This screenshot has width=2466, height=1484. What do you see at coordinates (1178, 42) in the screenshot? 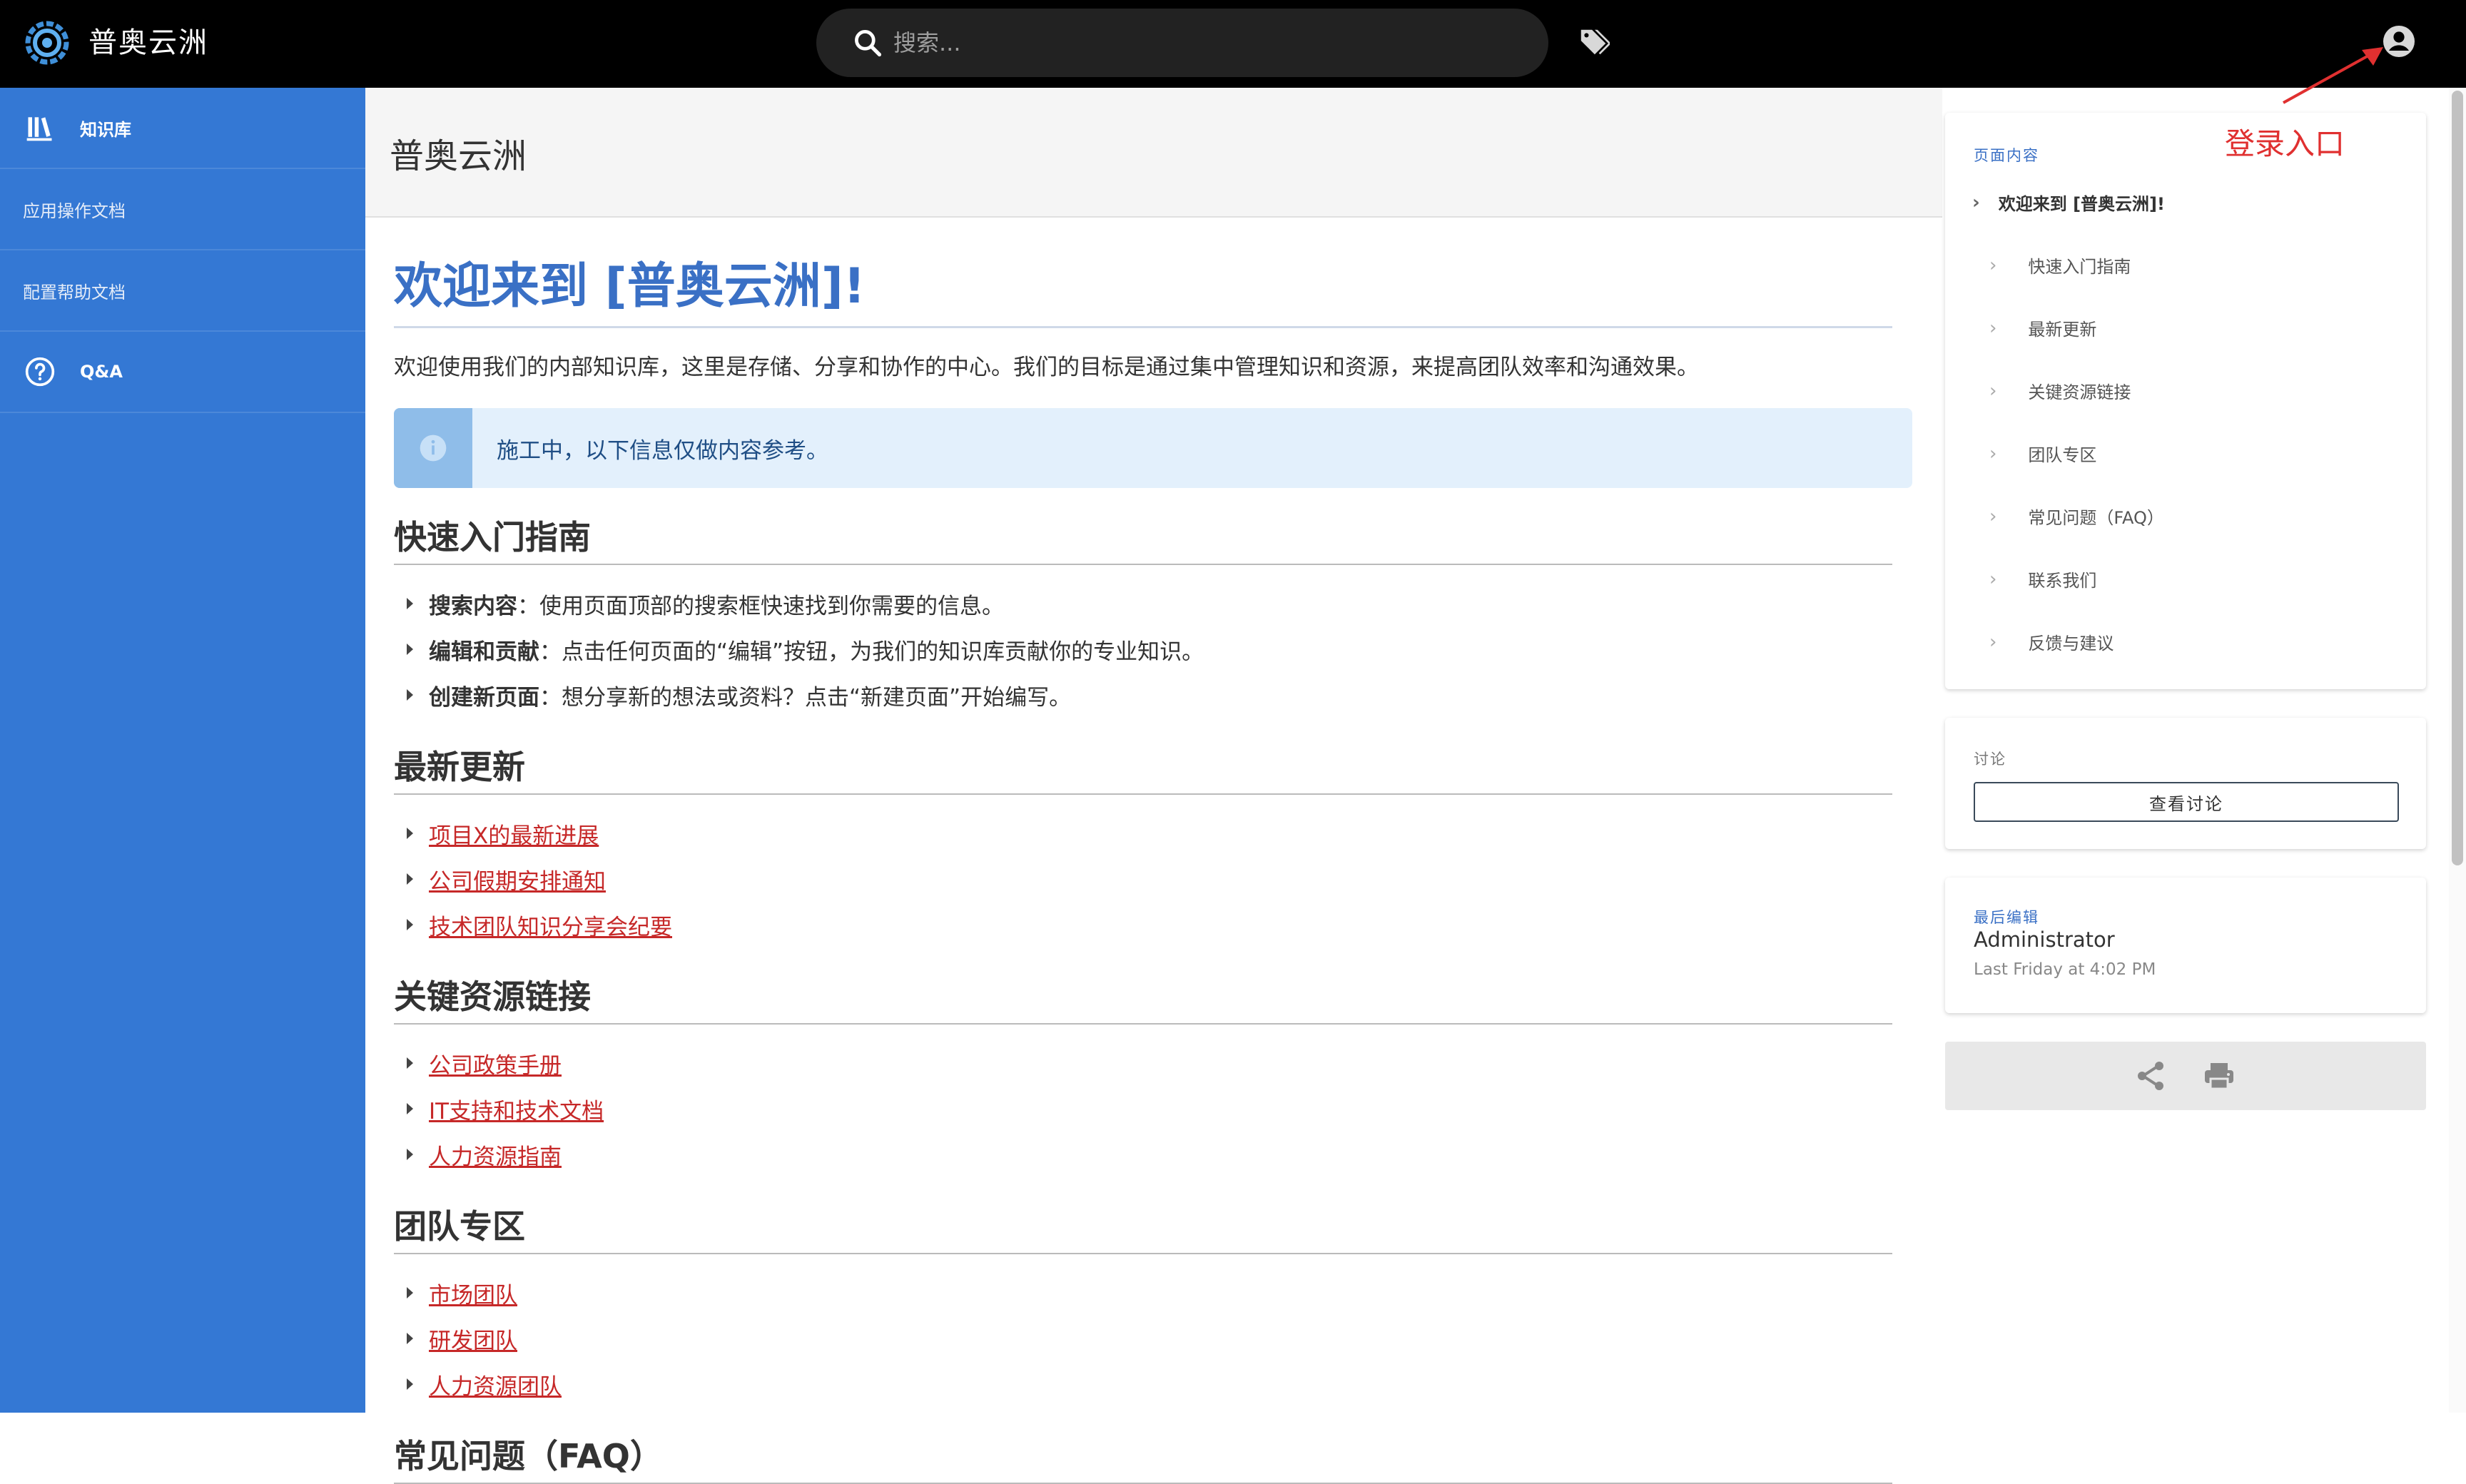
I see `search-input` at bounding box center [1178, 42].